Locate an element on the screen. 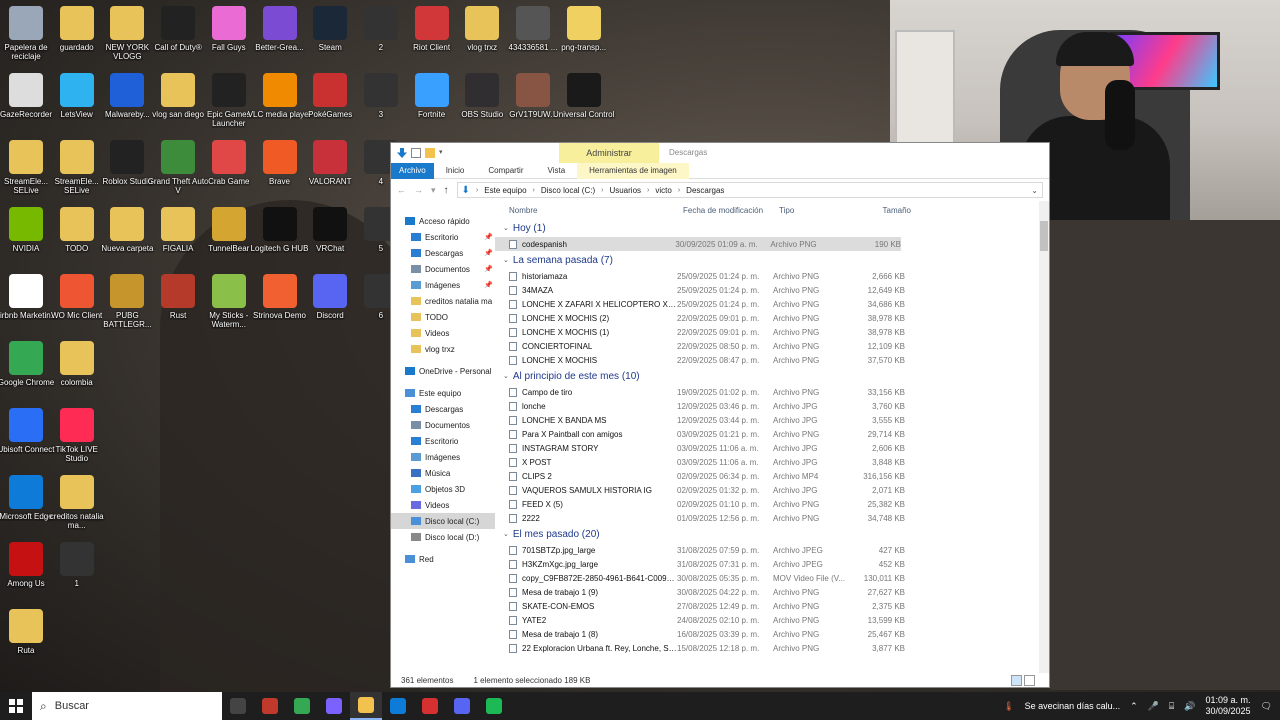  taskbar-spotify-button is located at coordinates (494, 706).